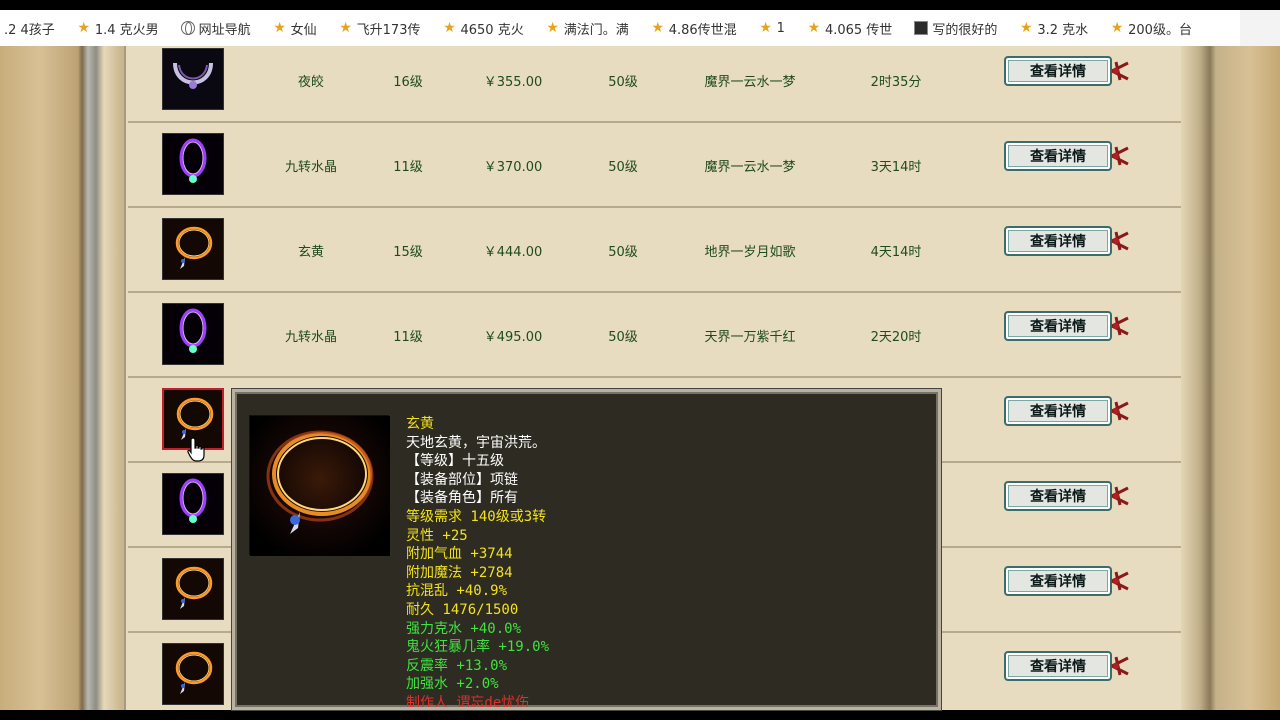 Image resolution: width=1280 pixels, height=720 pixels. What do you see at coordinates (303, 30) in the screenshot?
I see `bookmark-label: 女仙` at bounding box center [303, 30].